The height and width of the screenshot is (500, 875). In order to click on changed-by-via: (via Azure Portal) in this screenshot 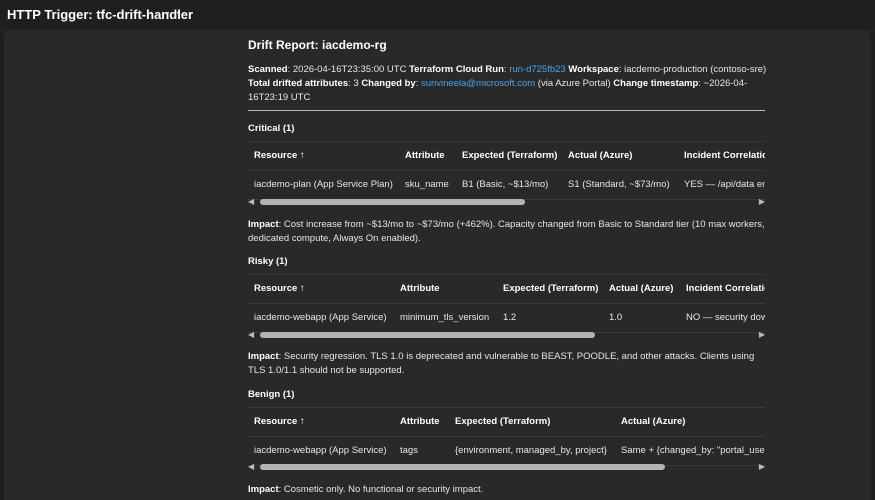, I will do `click(574, 83)`.